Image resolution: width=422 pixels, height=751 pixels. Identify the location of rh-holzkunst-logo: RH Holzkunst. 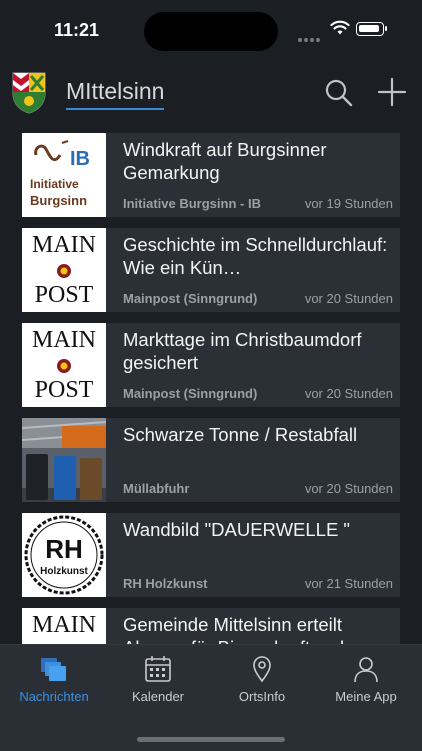
(64, 555).